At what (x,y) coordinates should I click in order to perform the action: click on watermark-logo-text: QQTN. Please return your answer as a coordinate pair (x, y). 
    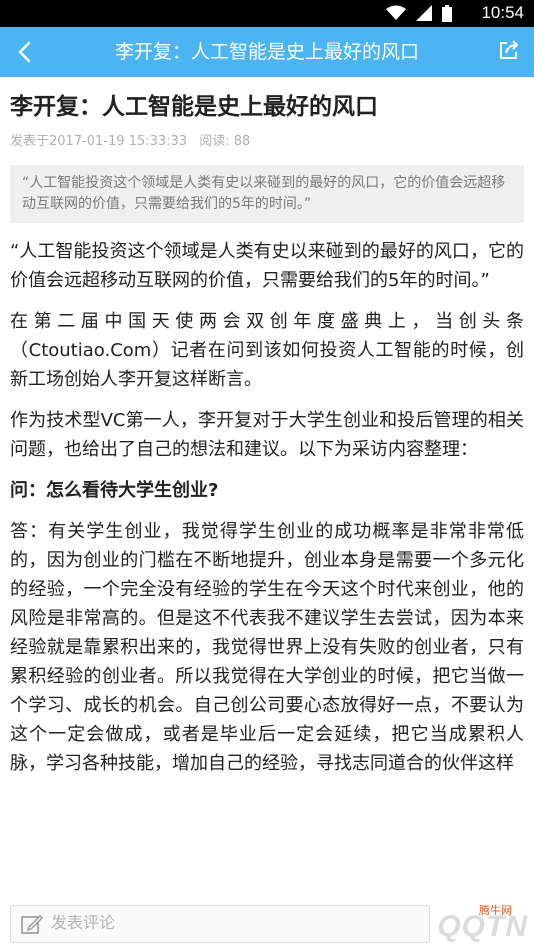
    Looking at the image, I should click on (482, 926).